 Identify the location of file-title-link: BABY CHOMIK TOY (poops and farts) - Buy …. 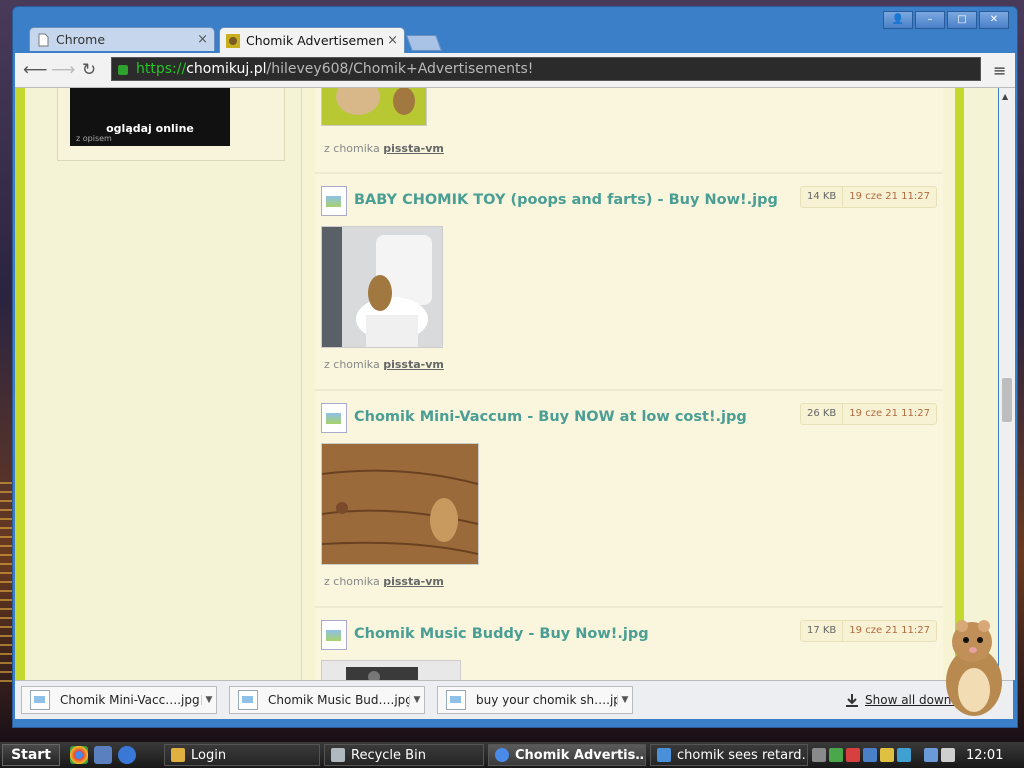
(566, 200).